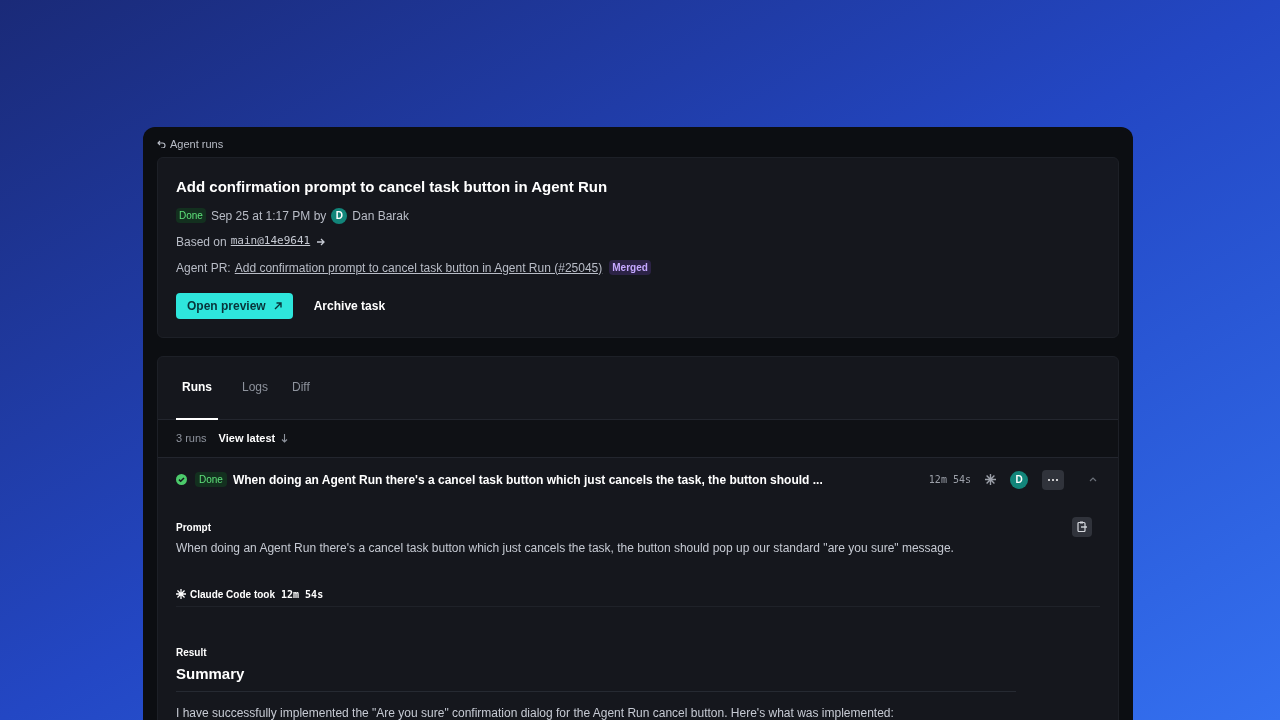 This screenshot has height=720, width=1280. I want to click on chevron-up-icon, so click(1093, 479).